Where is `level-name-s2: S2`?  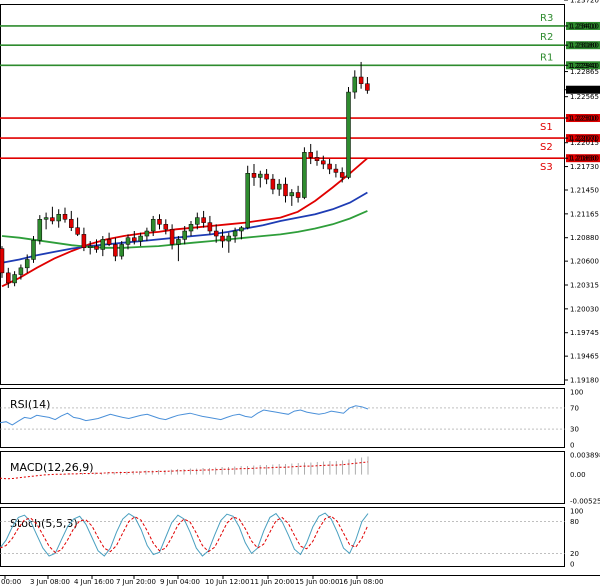 level-name-s2: S2 is located at coordinates (546, 147).